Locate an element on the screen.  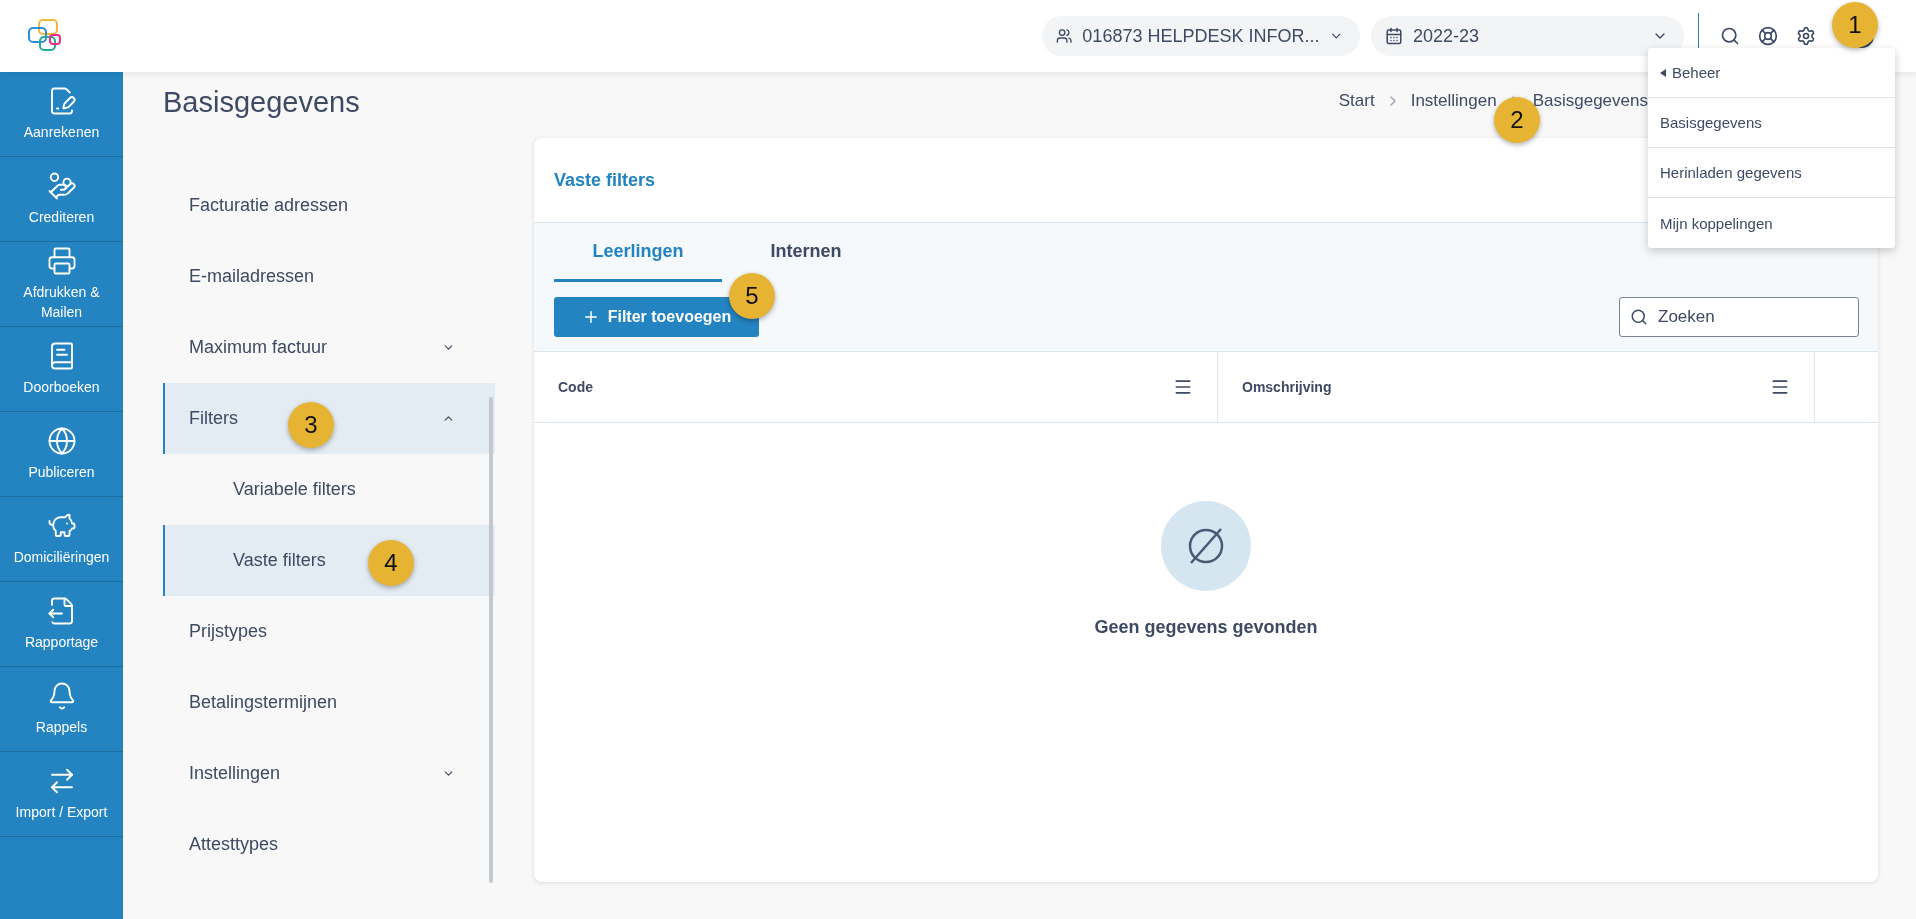
nav-item: Doorboeken is located at coordinates (61, 369).